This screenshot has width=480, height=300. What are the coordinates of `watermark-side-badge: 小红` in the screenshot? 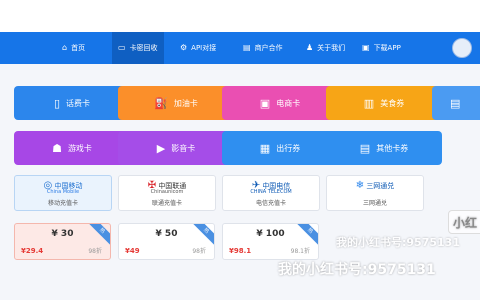 It's located at (464, 222).